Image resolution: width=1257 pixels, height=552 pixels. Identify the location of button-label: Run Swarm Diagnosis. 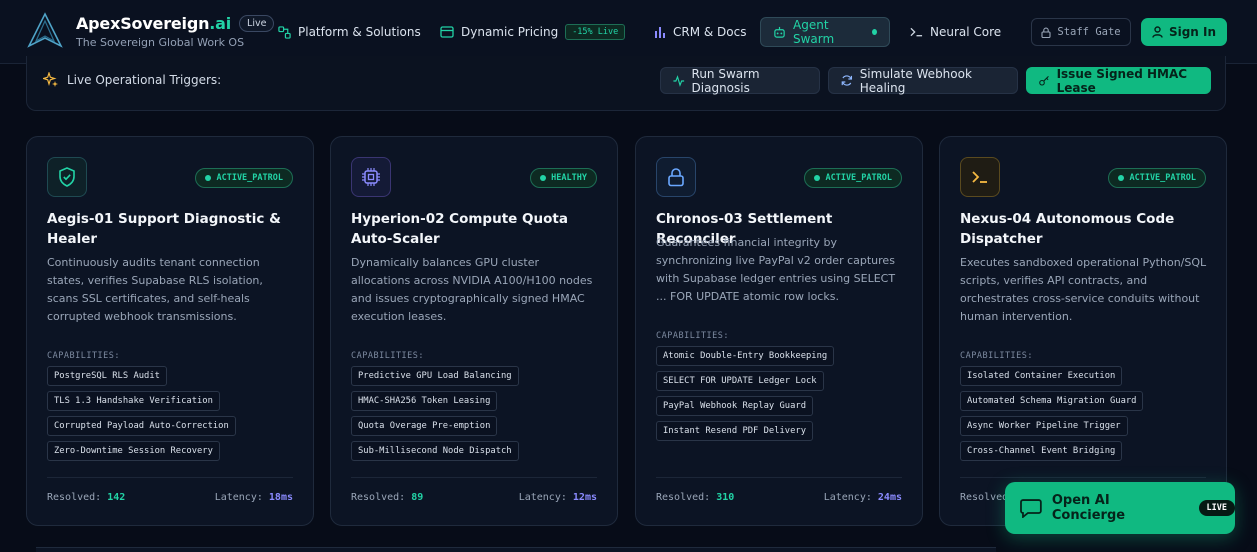
(725, 80).